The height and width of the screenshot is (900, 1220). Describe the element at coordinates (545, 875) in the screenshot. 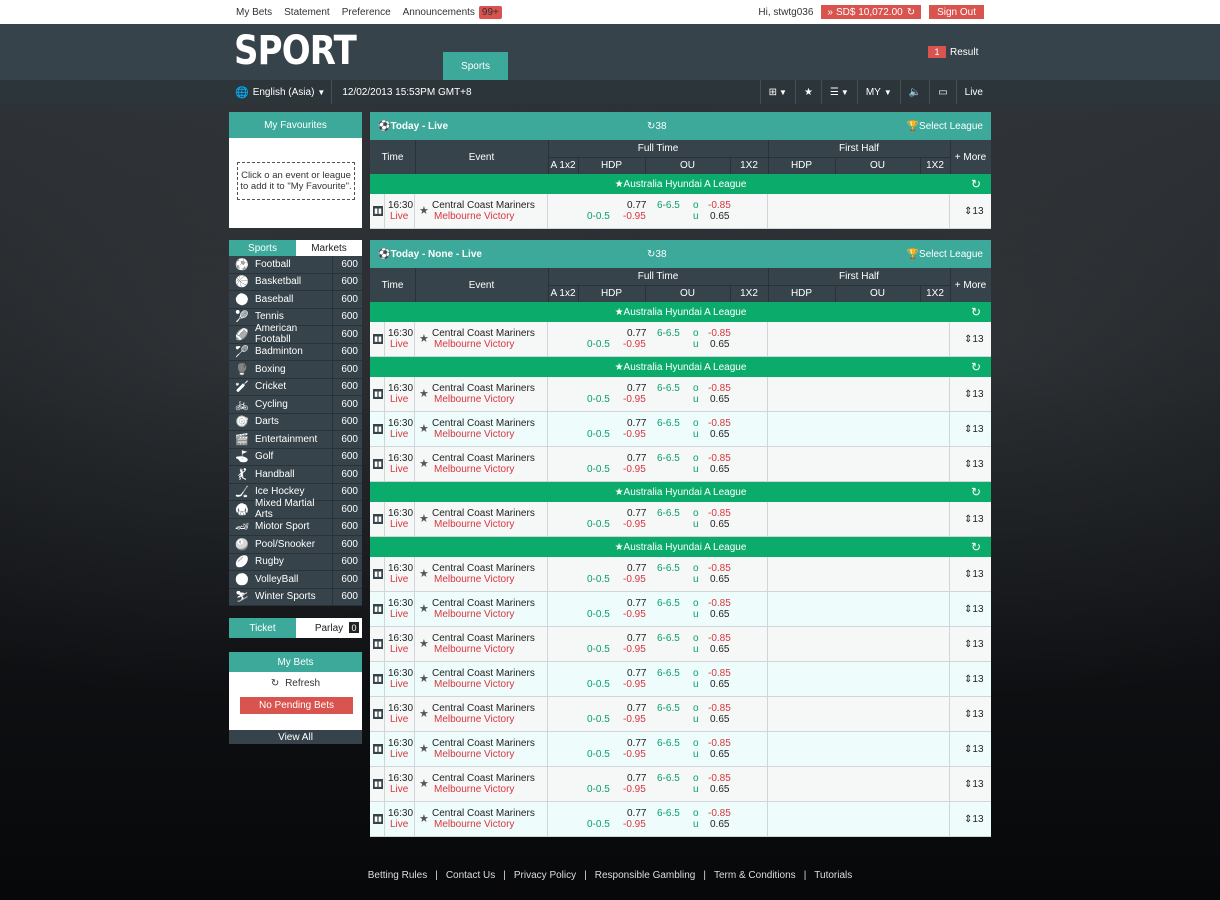

I see `footer-link: Privacy Policy` at that location.